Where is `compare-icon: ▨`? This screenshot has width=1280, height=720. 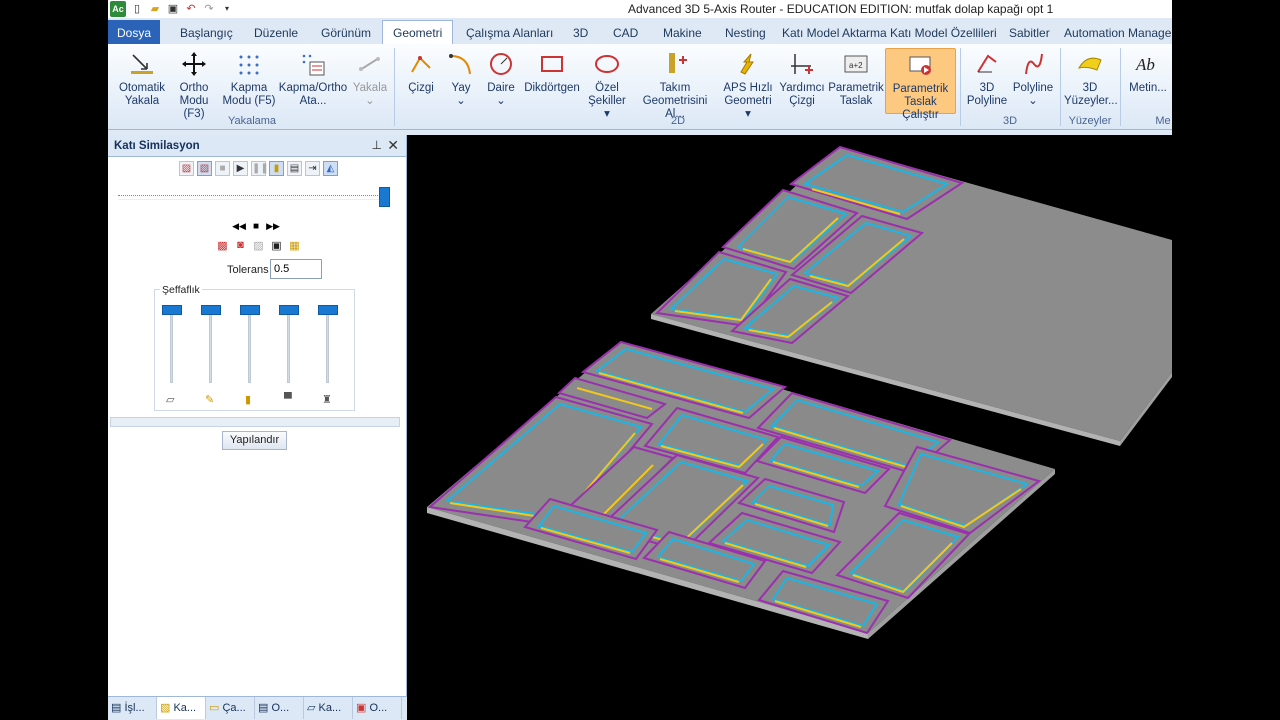
compare-icon: ▨ is located at coordinates (258, 246).